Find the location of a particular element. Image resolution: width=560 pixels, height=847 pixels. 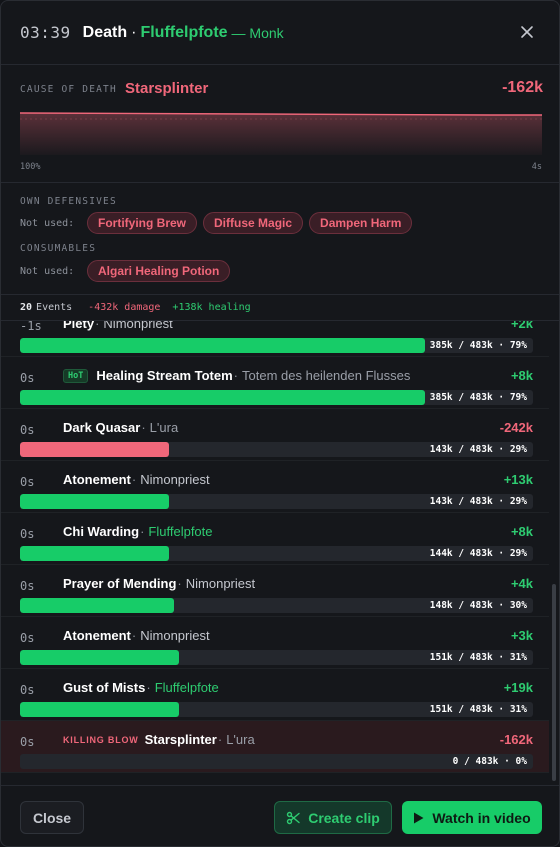

events-label: Events is located at coordinates (54, 307).